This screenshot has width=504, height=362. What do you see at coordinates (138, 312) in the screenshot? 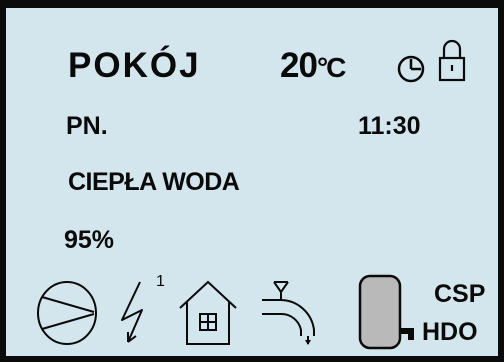
I see `lightning-icon` at bounding box center [138, 312].